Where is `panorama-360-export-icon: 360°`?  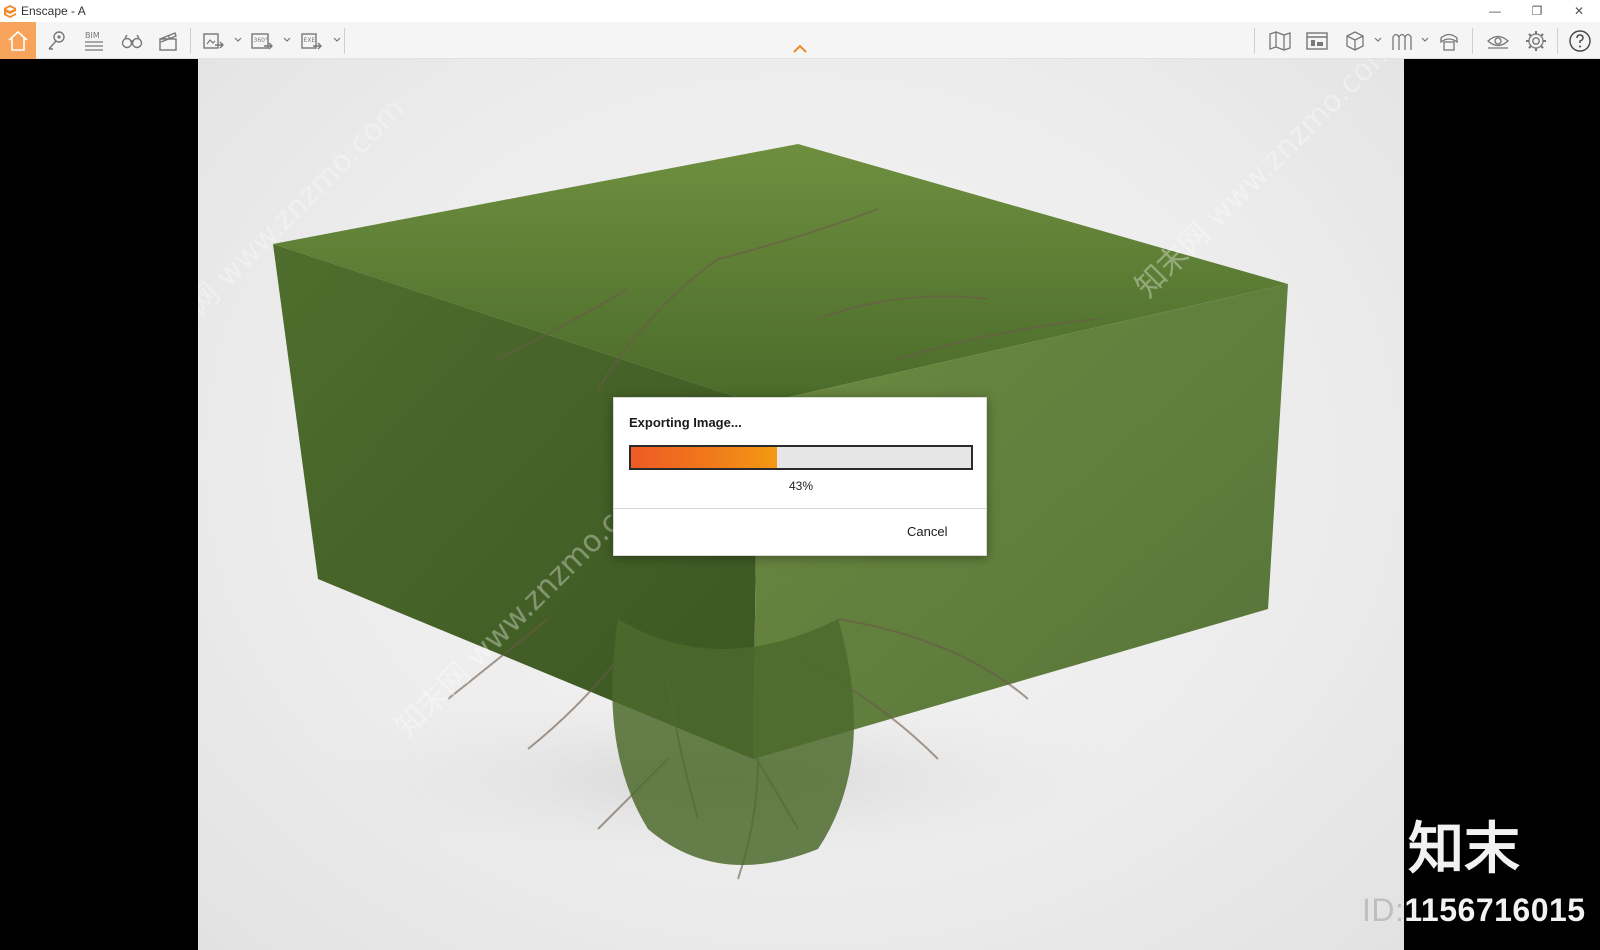
panorama-360-export-icon: 360° is located at coordinates (262, 40).